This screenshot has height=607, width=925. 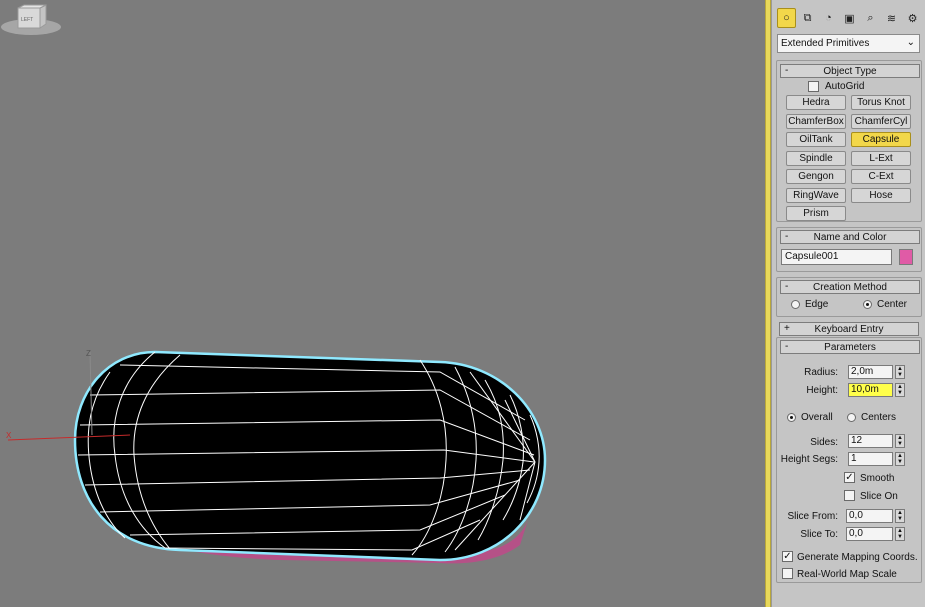 I want to click on sides-field: 12, so click(x=870, y=441).